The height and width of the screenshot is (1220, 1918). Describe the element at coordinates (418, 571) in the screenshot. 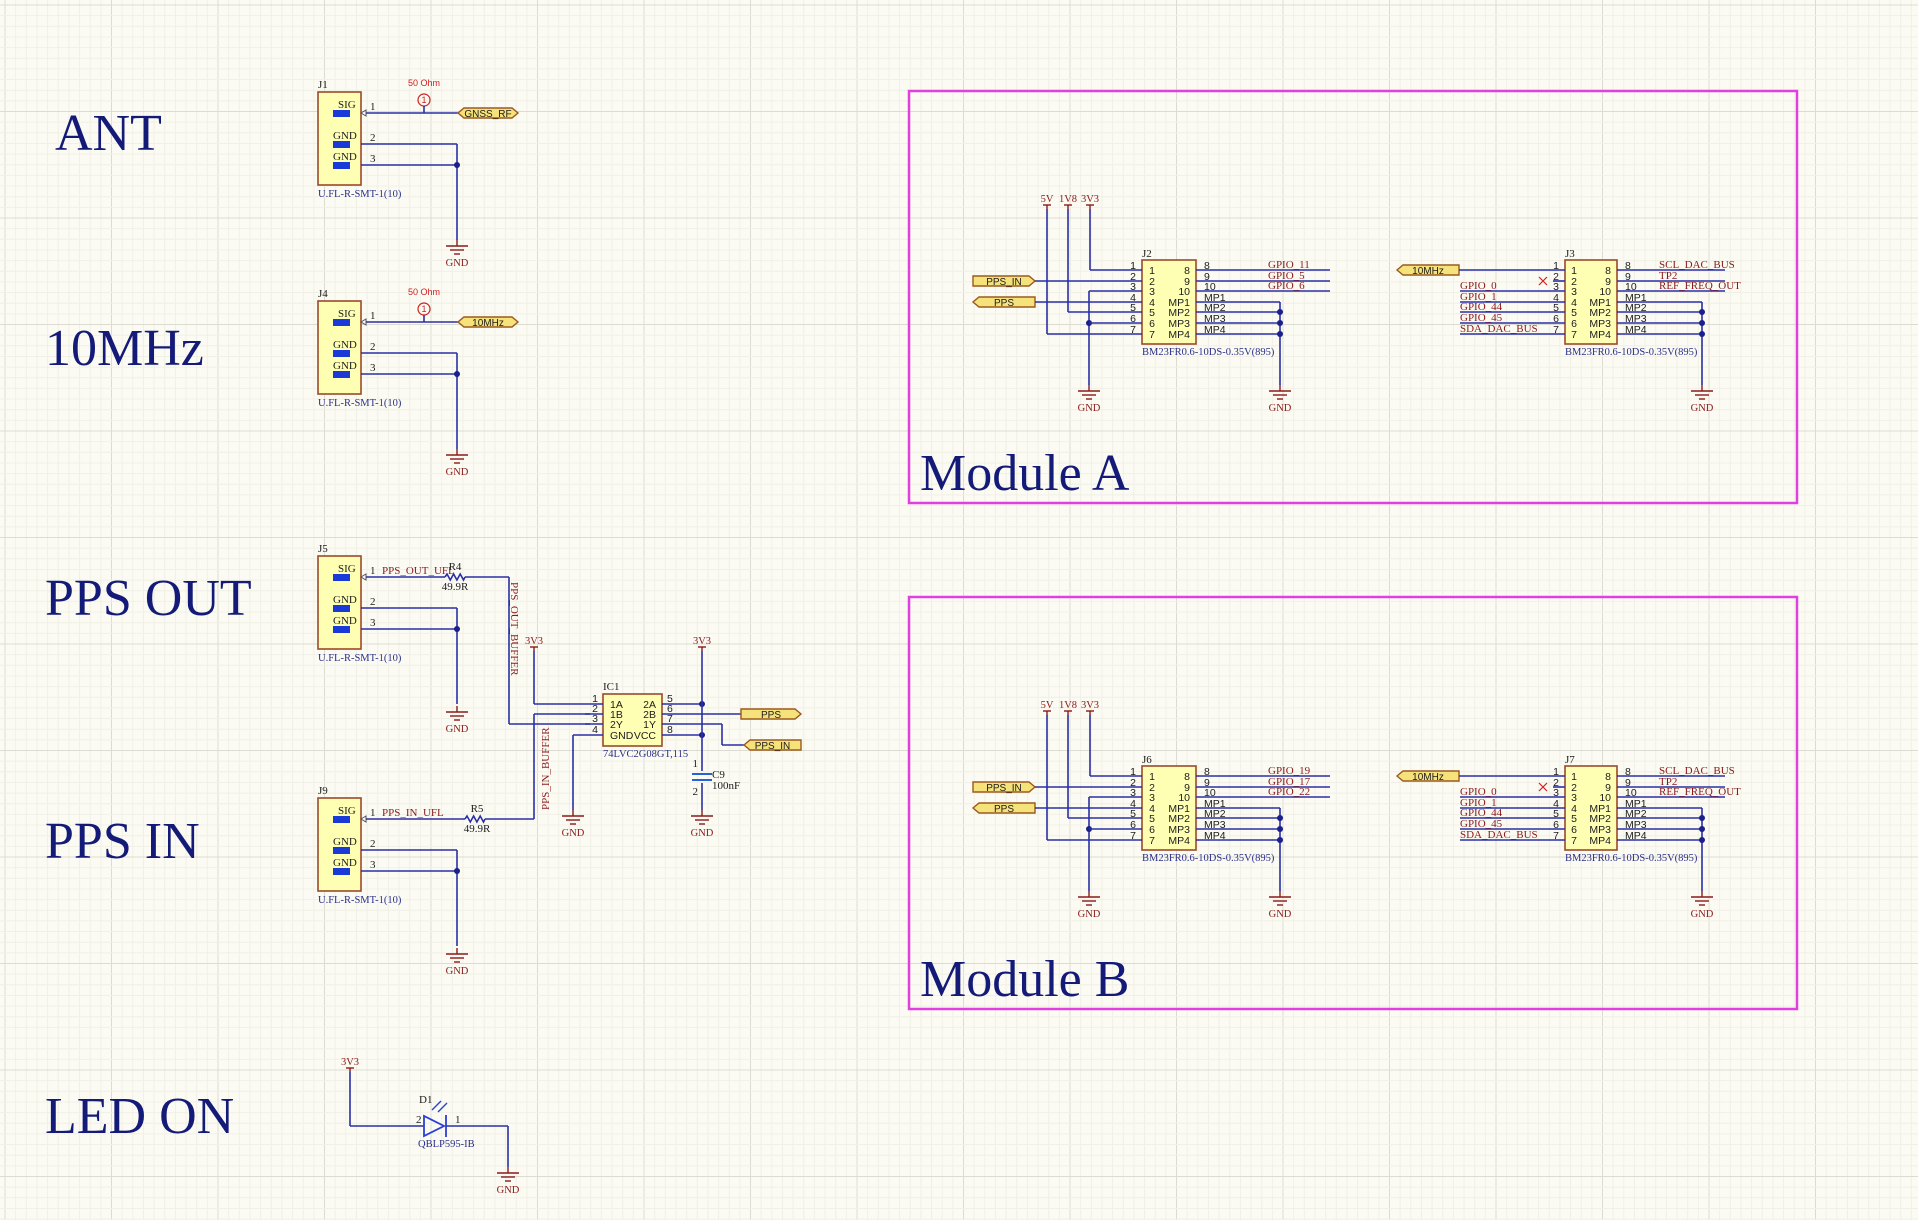

I see `net-label: PPS_OUT_UFL` at that location.